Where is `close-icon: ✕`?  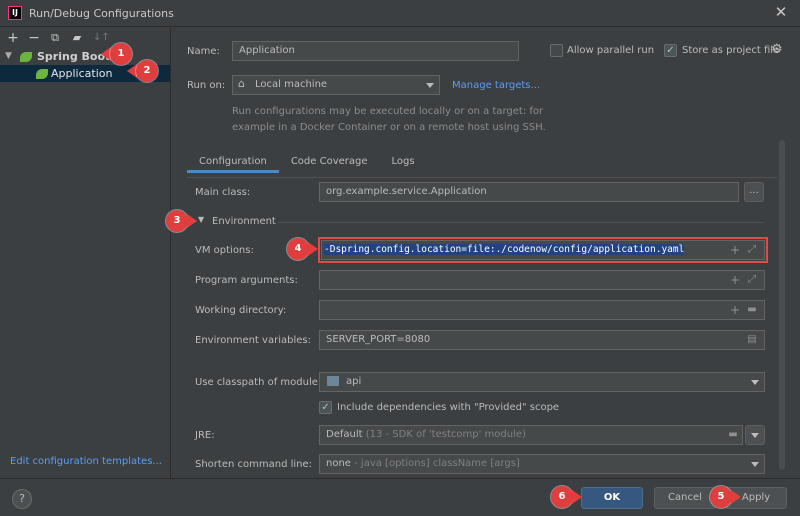 close-icon: ✕ is located at coordinates (781, 12).